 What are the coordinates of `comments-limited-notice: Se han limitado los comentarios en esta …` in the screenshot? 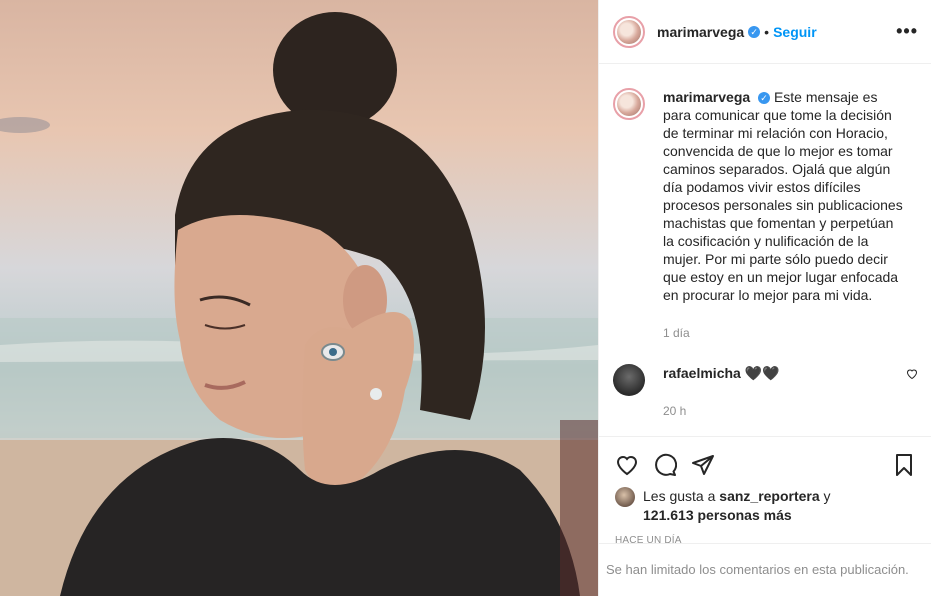 It's located at (765, 569).